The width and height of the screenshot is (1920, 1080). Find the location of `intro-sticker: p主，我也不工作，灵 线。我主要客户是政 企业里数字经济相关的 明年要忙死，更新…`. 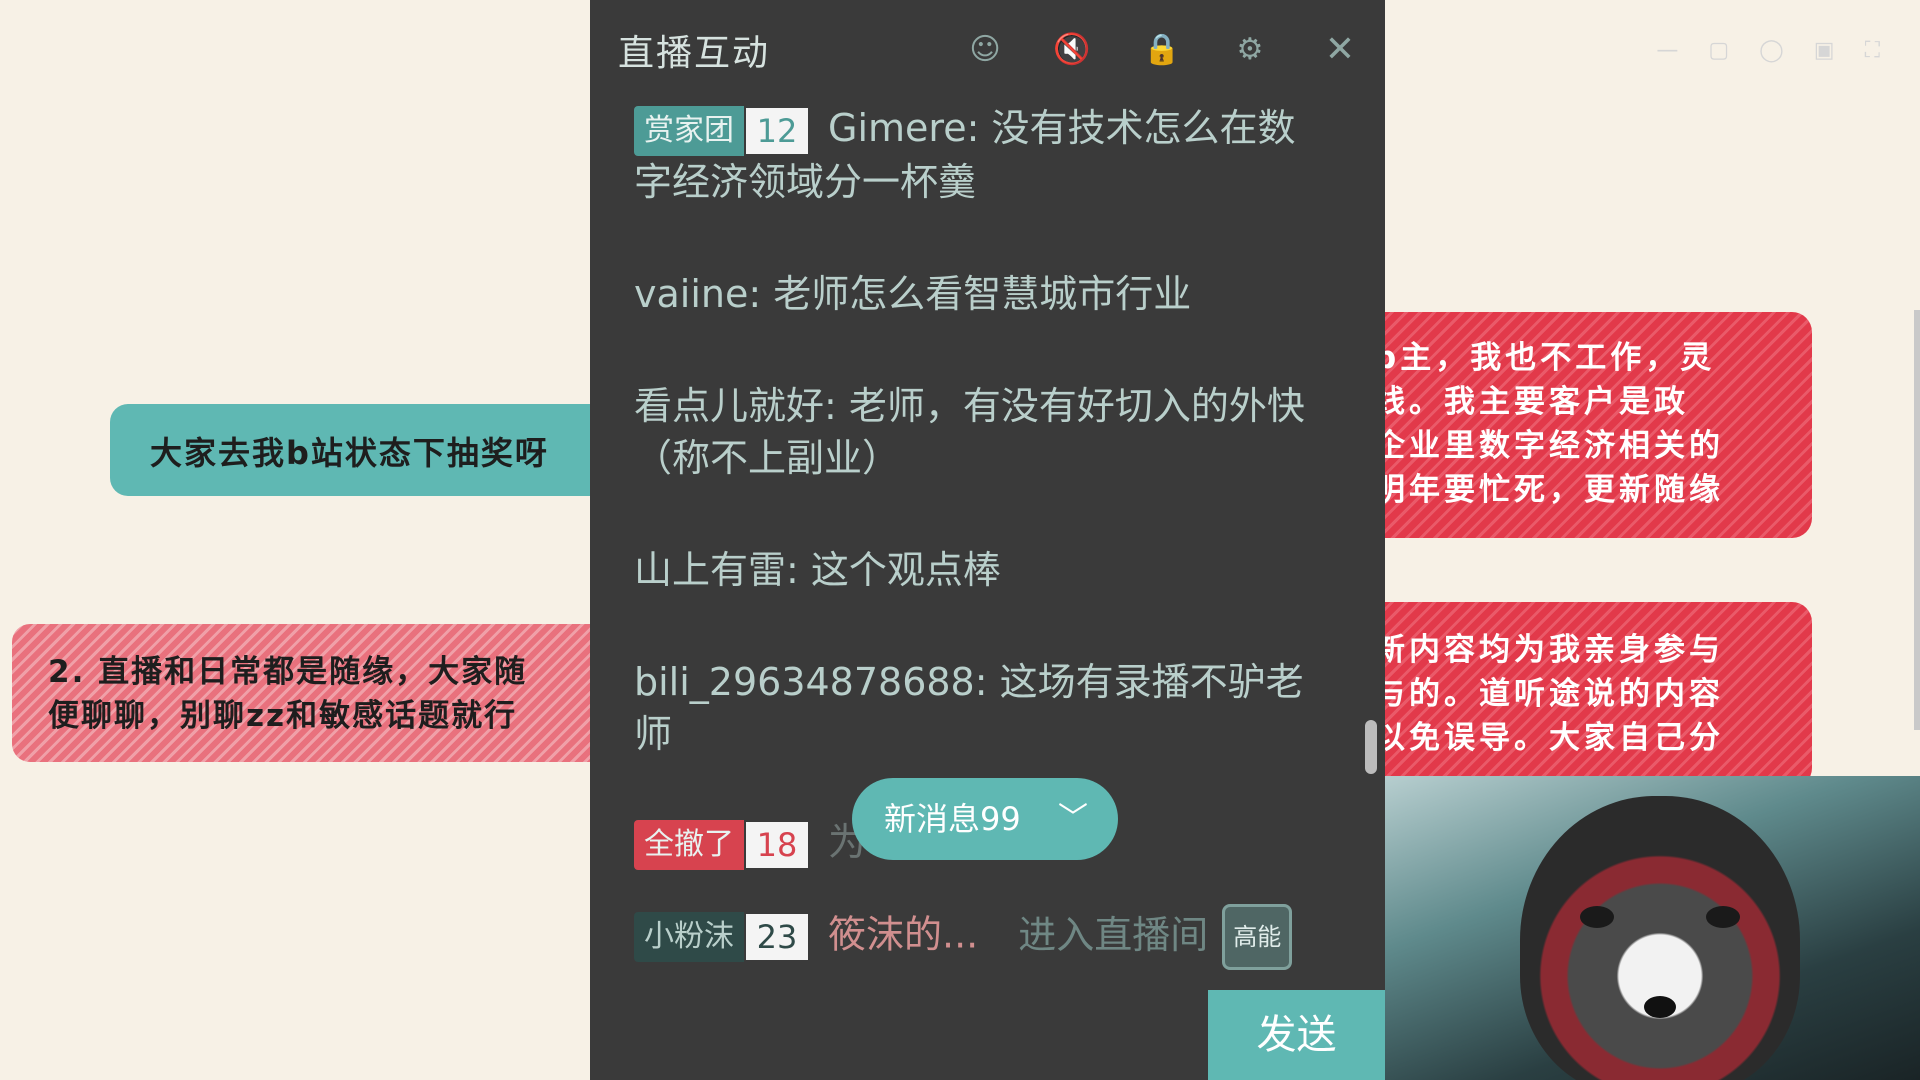

intro-sticker: p主，我也不工作，灵 线。我主要客户是政 企业里数字经济相关的 明年要忙死，更新… is located at coordinates (1582, 425).